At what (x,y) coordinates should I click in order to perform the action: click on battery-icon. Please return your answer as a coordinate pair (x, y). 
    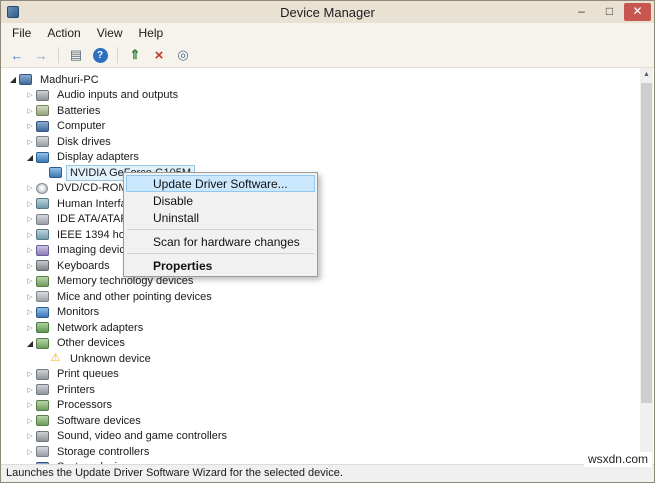
    Looking at the image, I should click on (42, 111).